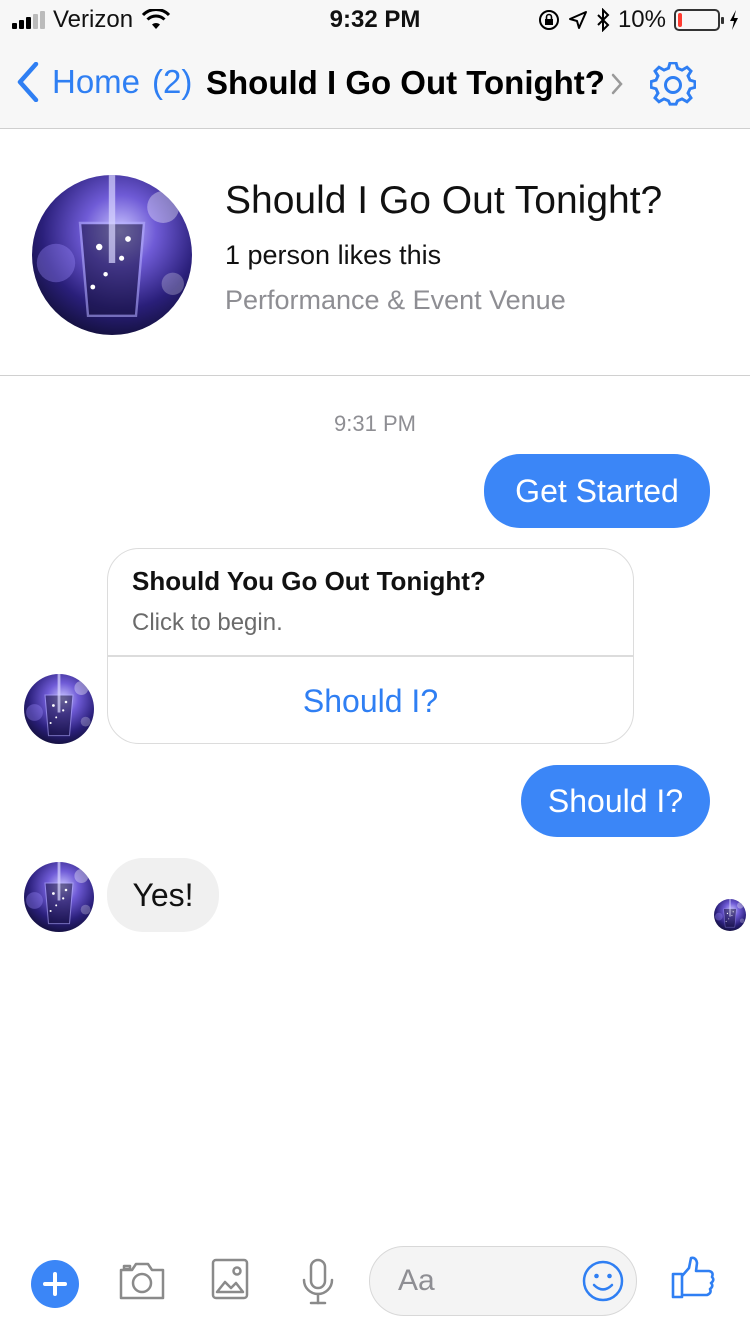  I want to click on battery-percent: 10%, so click(641, 19).